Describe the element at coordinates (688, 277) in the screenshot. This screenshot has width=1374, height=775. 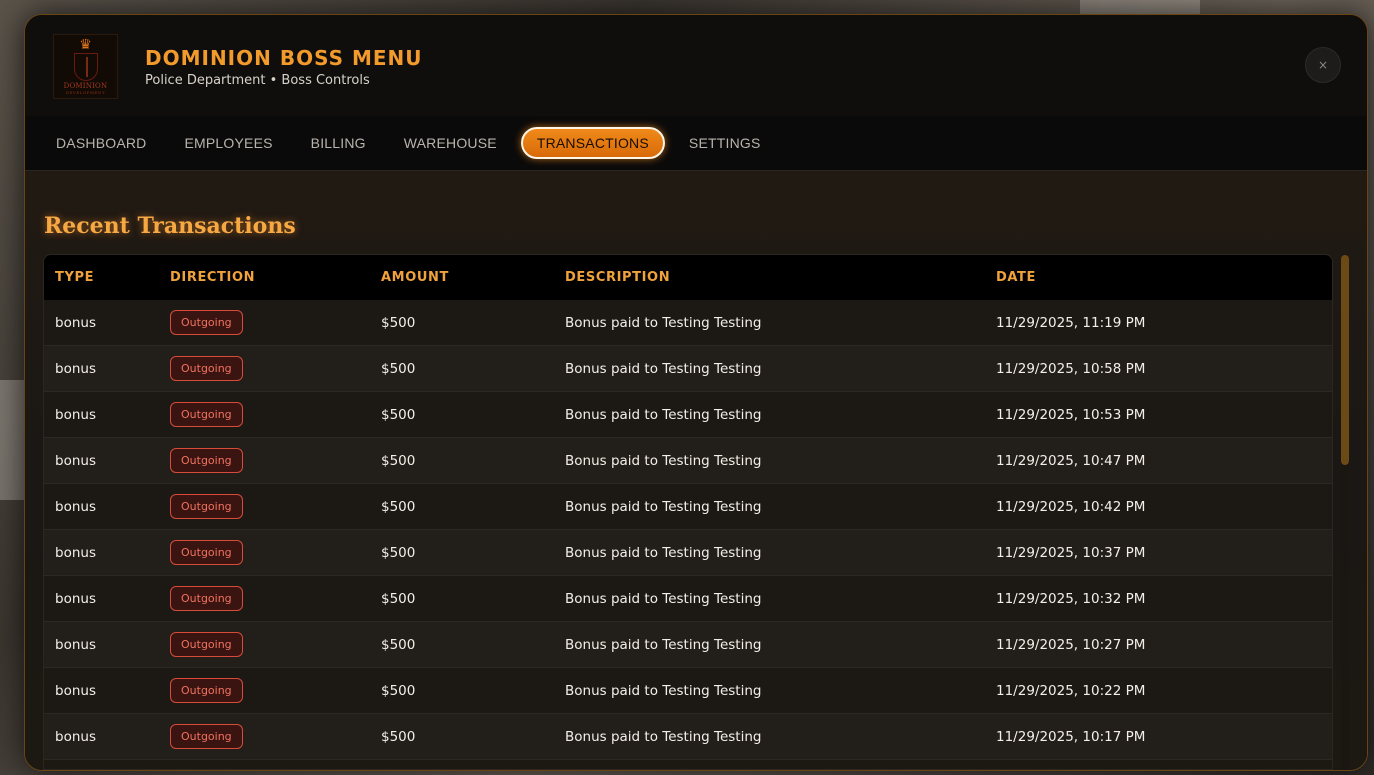
I see `table-header: TYPE DIRECTION AMOUNT DESCRIPTION DATE` at that location.